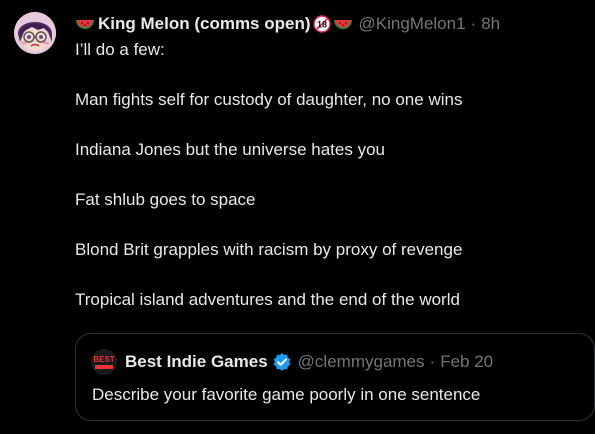 This screenshot has height=434, width=595. What do you see at coordinates (35, 33) in the screenshot?
I see `avatar` at bounding box center [35, 33].